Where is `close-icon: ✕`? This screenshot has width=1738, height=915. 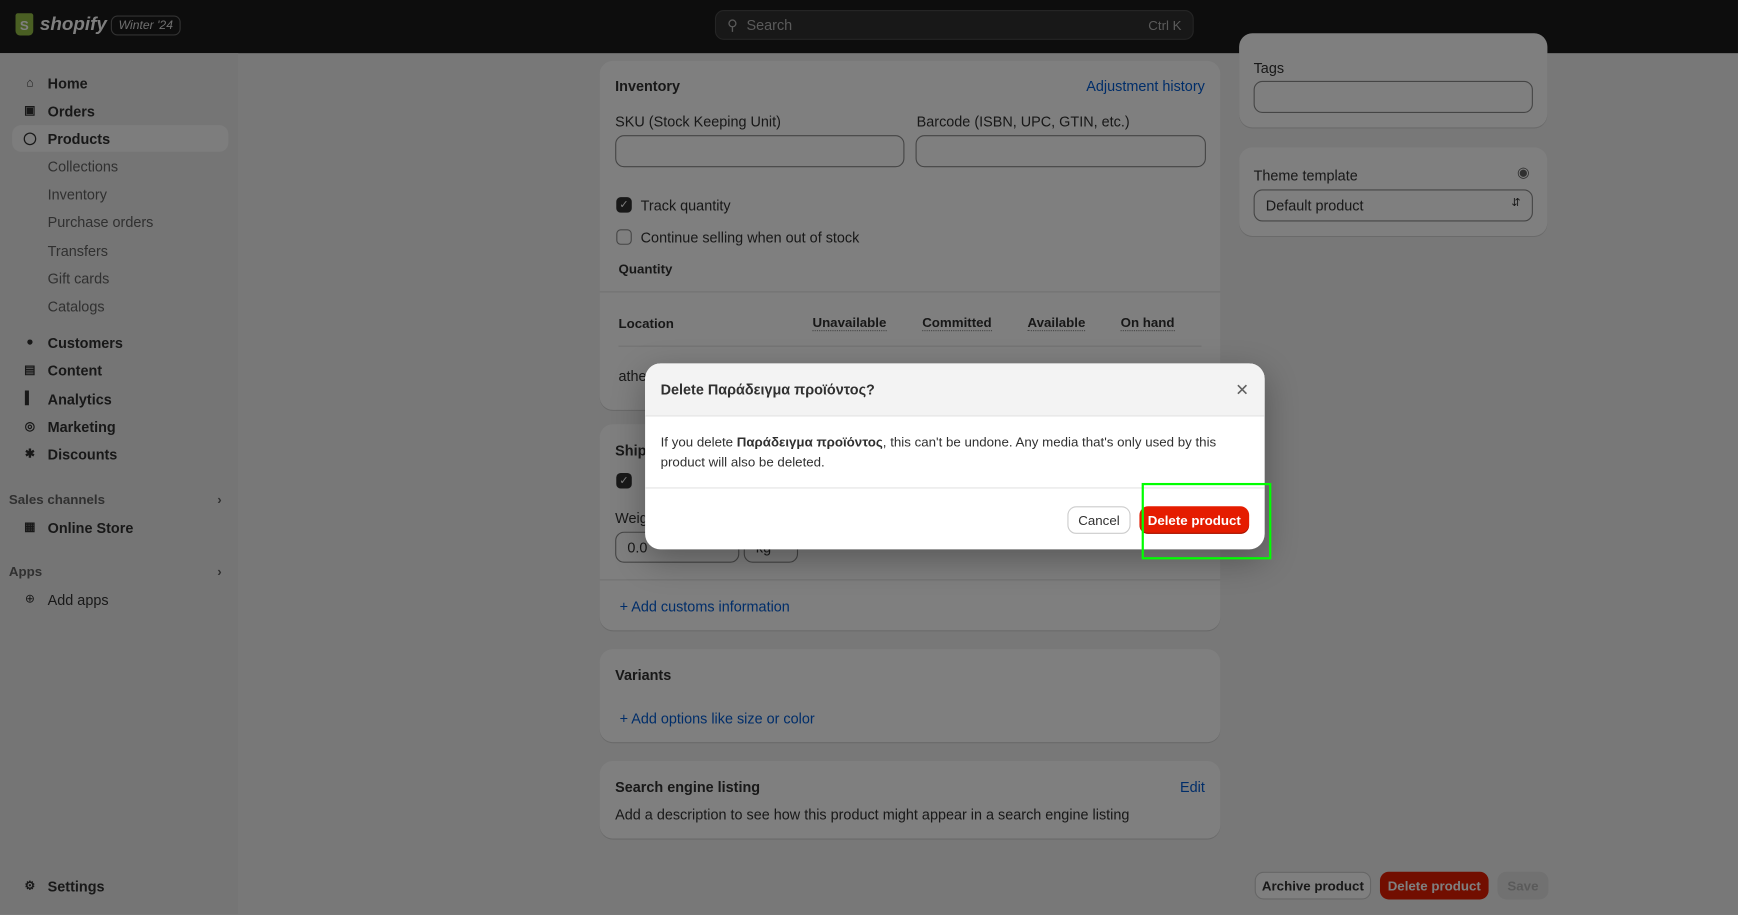
close-icon: ✕ is located at coordinates (1242, 389).